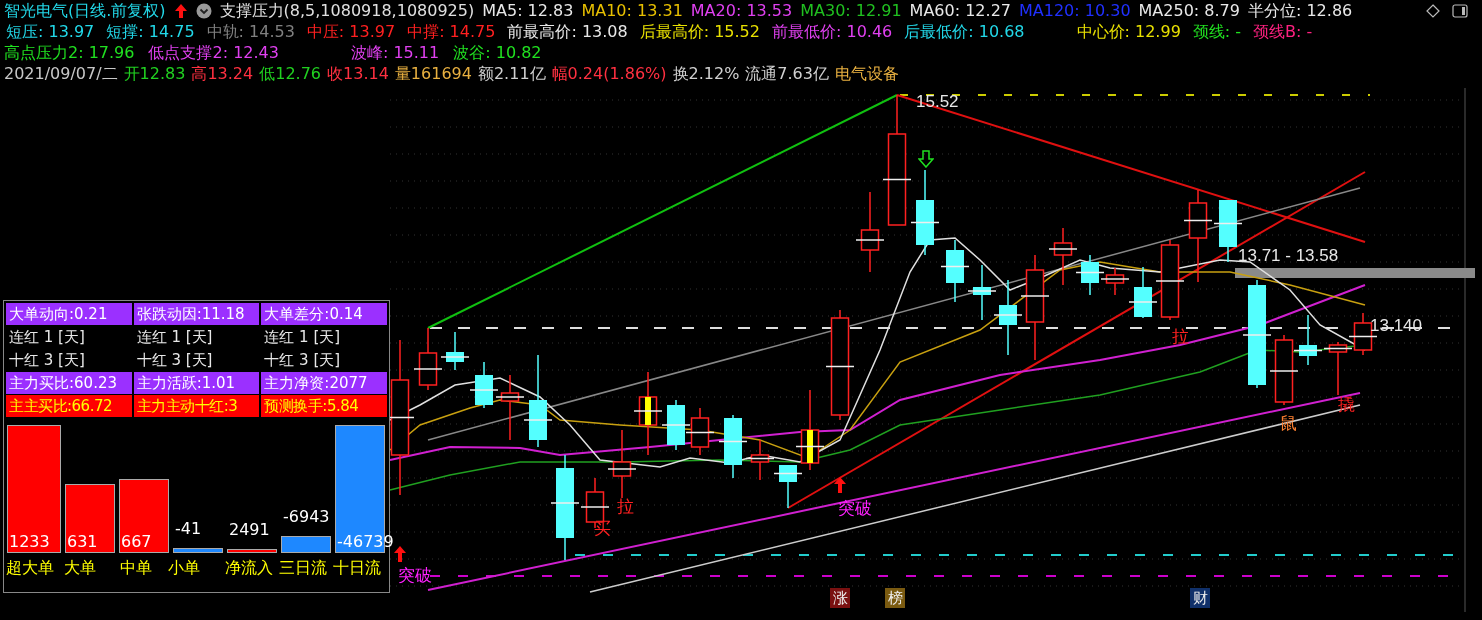 The image size is (1482, 620). What do you see at coordinates (415, 576) in the screenshot?
I see `breakout-label: 突破` at bounding box center [415, 576].